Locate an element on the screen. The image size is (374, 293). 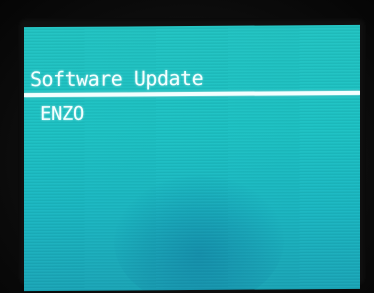
page-title: Software Update is located at coordinates (117, 78).